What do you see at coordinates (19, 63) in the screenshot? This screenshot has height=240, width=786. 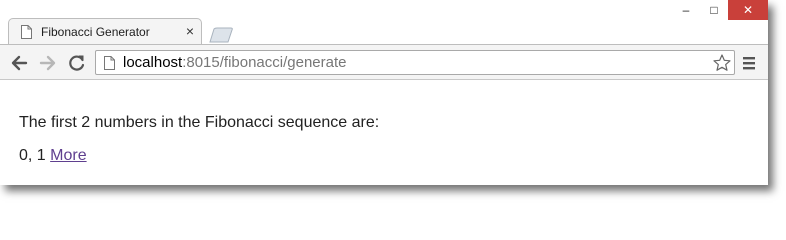 I see `back-arrow-icon` at bounding box center [19, 63].